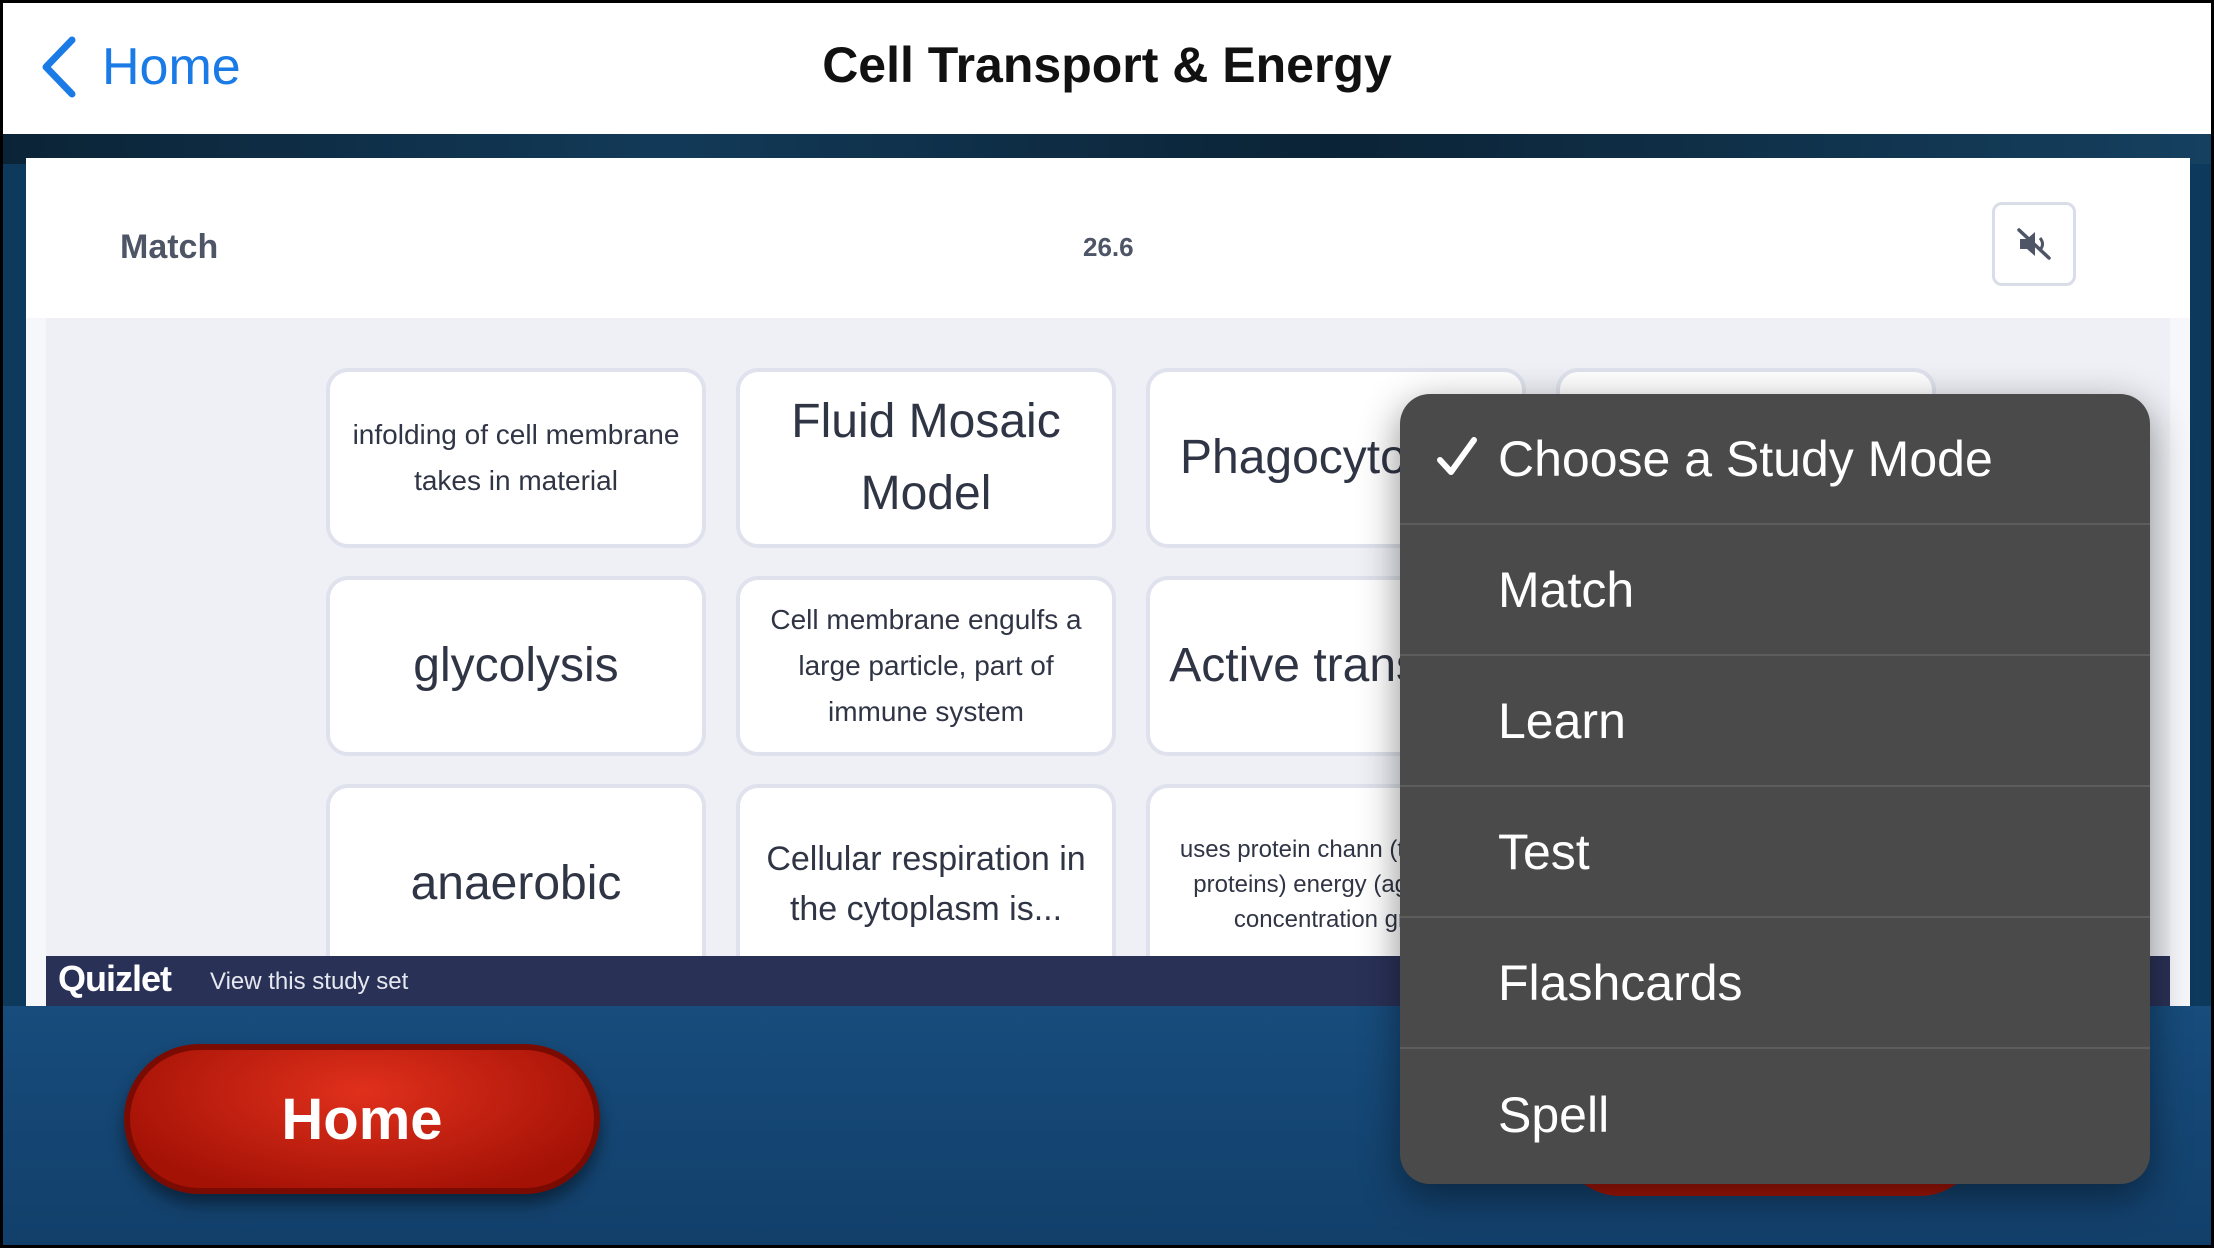 The image size is (2214, 1248). What do you see at coordinates (1457, 456) in the screenshot?
I see `checkmark-icon` at bounding box center [1457, 456].